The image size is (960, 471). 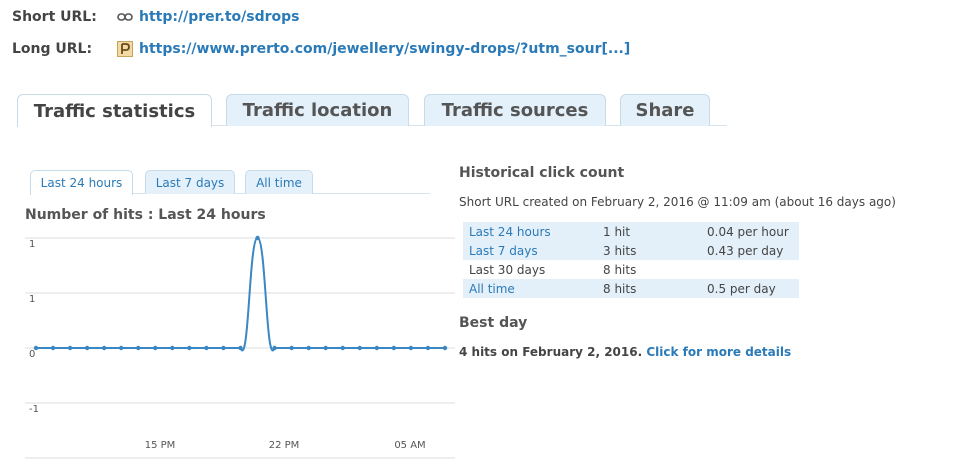 I want to click on period-tabs: Last 24 hours Last 7 days All time, so click(x=230, y=182).